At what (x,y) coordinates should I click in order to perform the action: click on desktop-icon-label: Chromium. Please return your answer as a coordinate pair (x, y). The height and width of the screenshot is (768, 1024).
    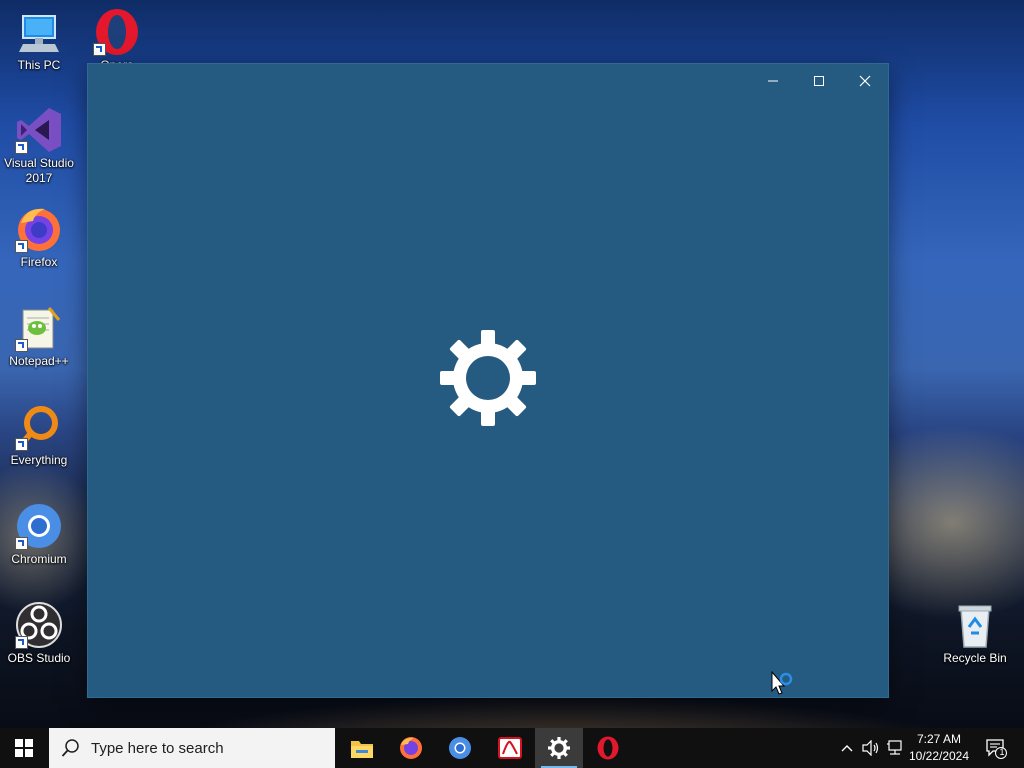
    Looking at the image, I should click on (39, 559).